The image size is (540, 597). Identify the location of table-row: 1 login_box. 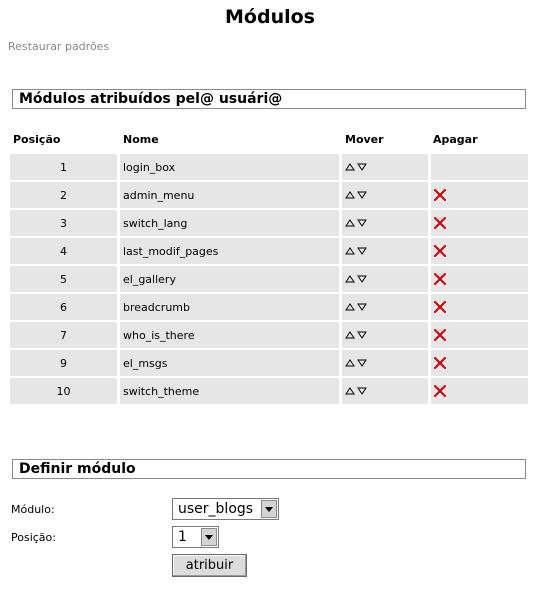
(269, 168).